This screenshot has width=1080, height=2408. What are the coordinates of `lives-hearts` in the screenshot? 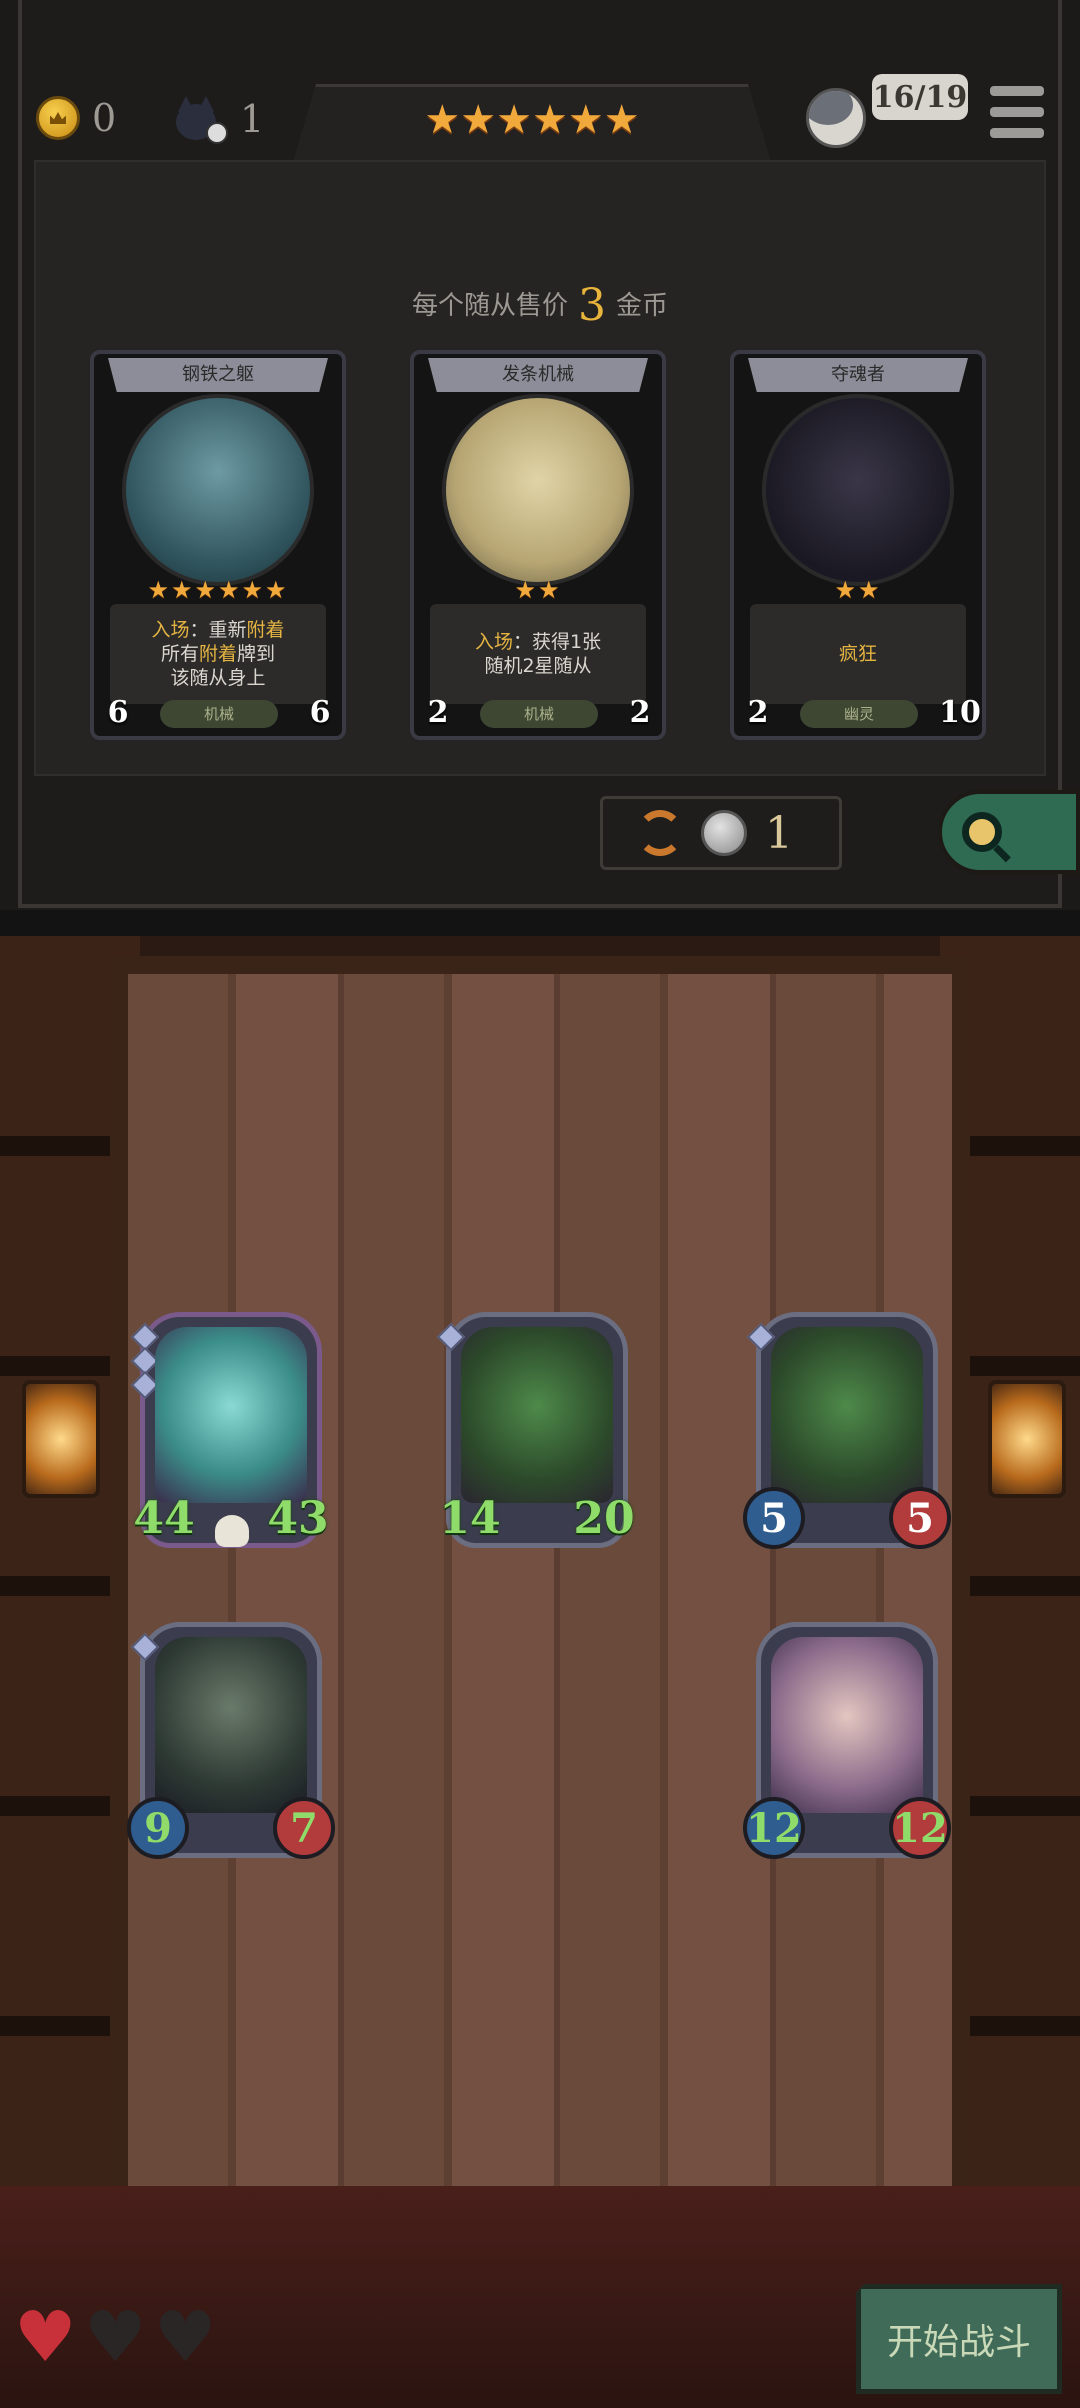 It's located at (115, 2337).